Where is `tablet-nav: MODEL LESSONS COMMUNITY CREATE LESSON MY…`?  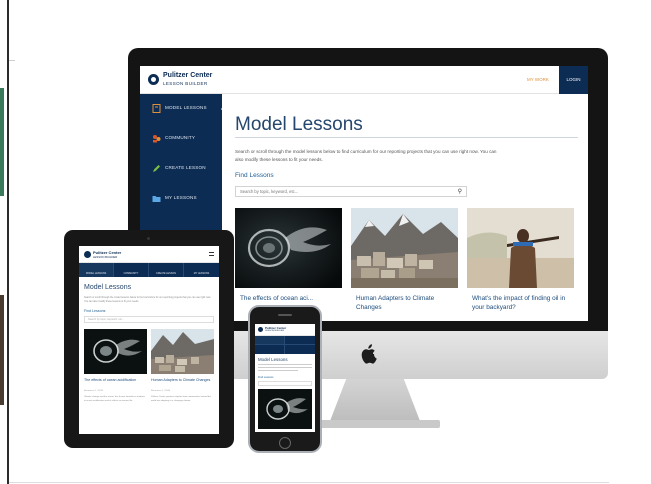
tablet-nav: MODEL LESSONS COMMUNITY CREATE LESSON MY… is located at coordinates (149, 270).